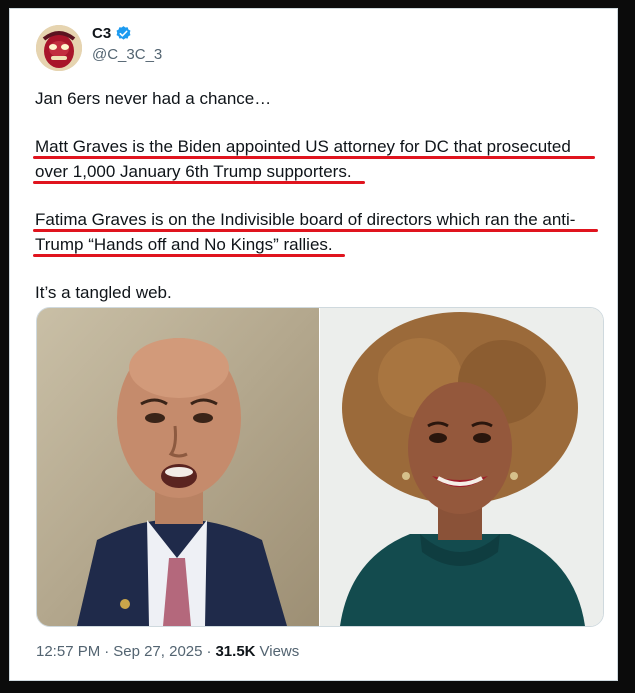  I want to click on tweet-meta: 12:57 PM · Sep 27, 2025 · 31.5K Views, so click(167, 651).